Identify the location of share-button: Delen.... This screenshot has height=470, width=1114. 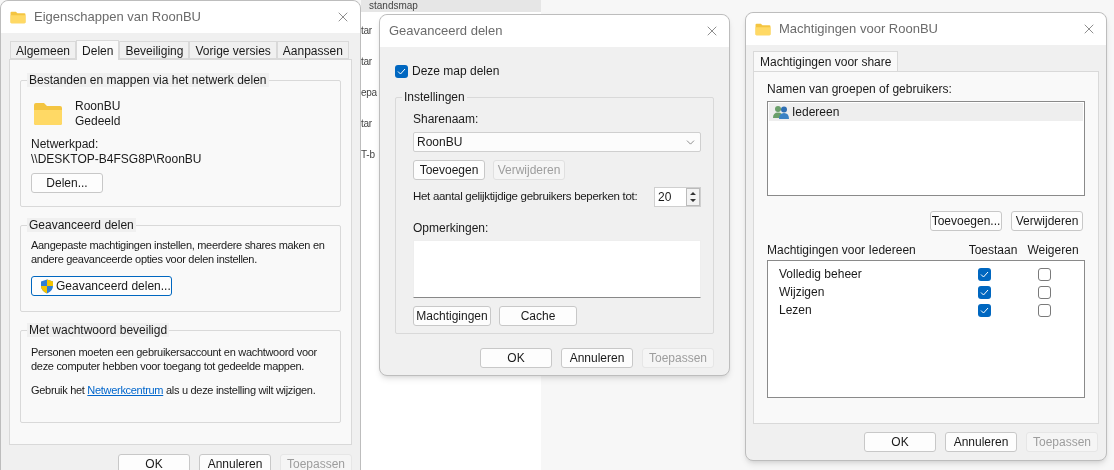
(67, 183).